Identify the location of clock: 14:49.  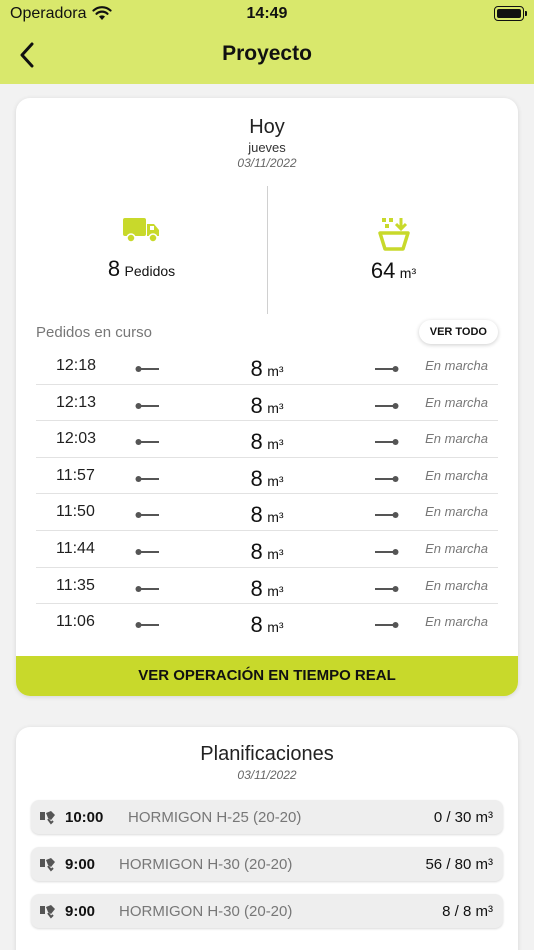
(267, 13).